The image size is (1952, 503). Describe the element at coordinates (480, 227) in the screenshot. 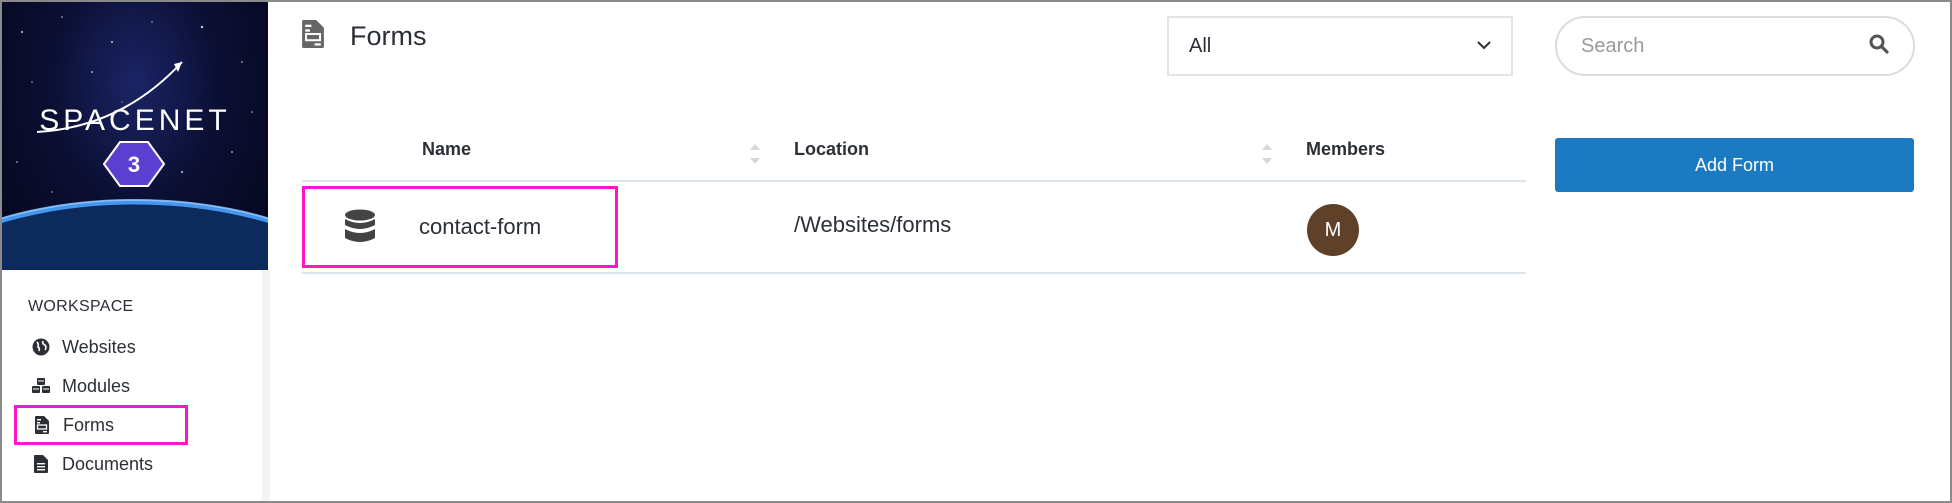

I see `form-name: contact-form` at that location.